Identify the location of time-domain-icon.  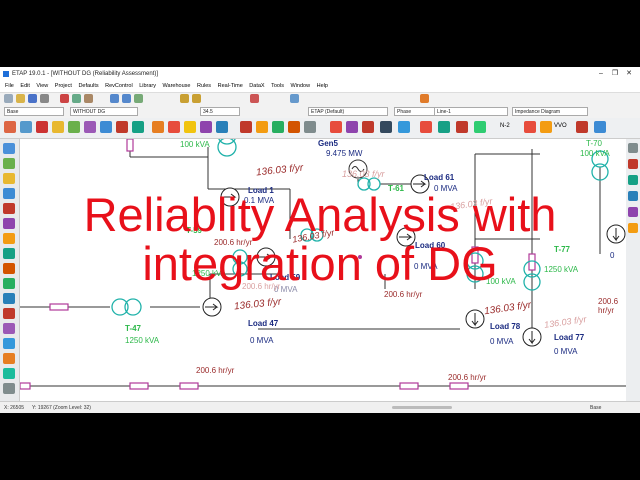
(546, 127).